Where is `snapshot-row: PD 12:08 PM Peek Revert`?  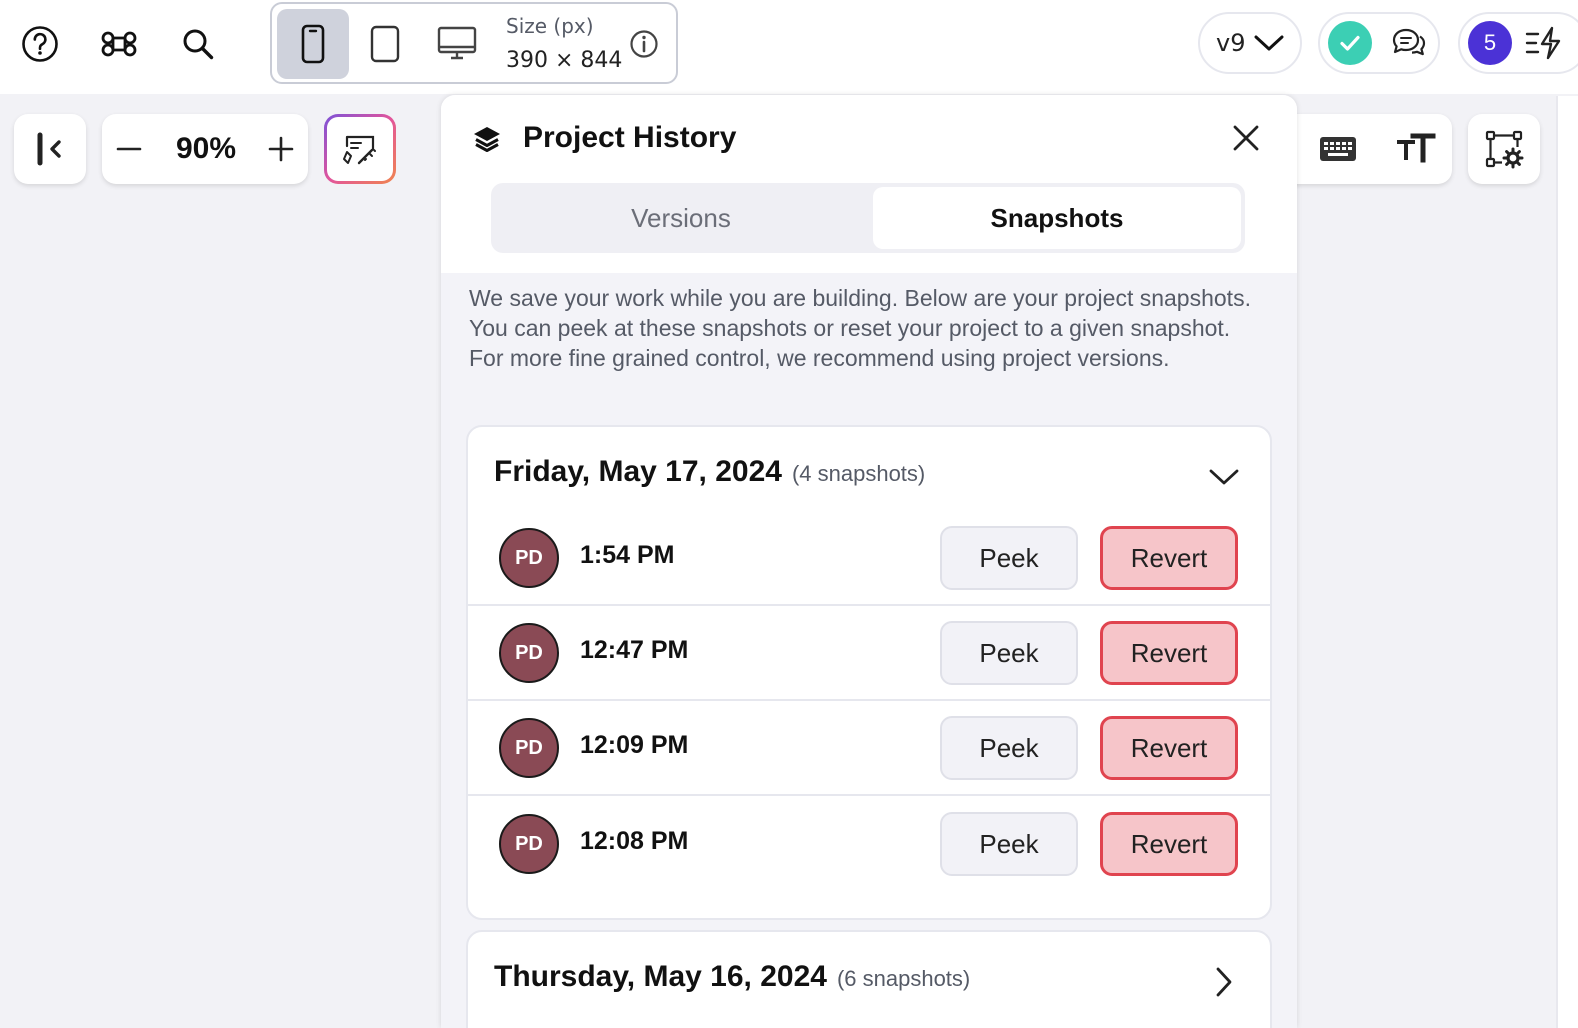 snapshot-row: PD 12:08 PM Peek Revert is located at coordinates (869, 844).